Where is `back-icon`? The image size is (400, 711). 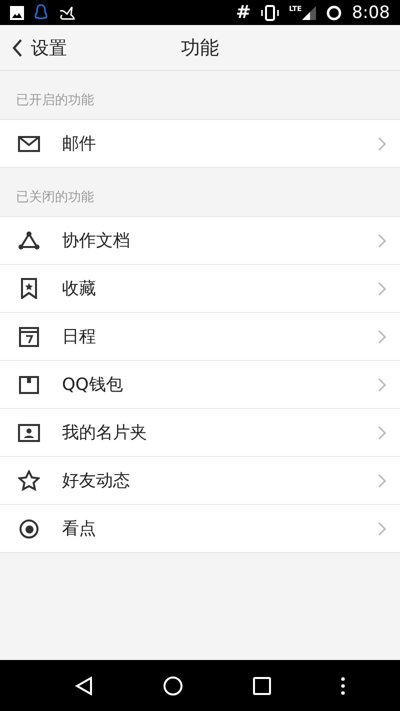 back-icon is located at coordinates (84, 686).